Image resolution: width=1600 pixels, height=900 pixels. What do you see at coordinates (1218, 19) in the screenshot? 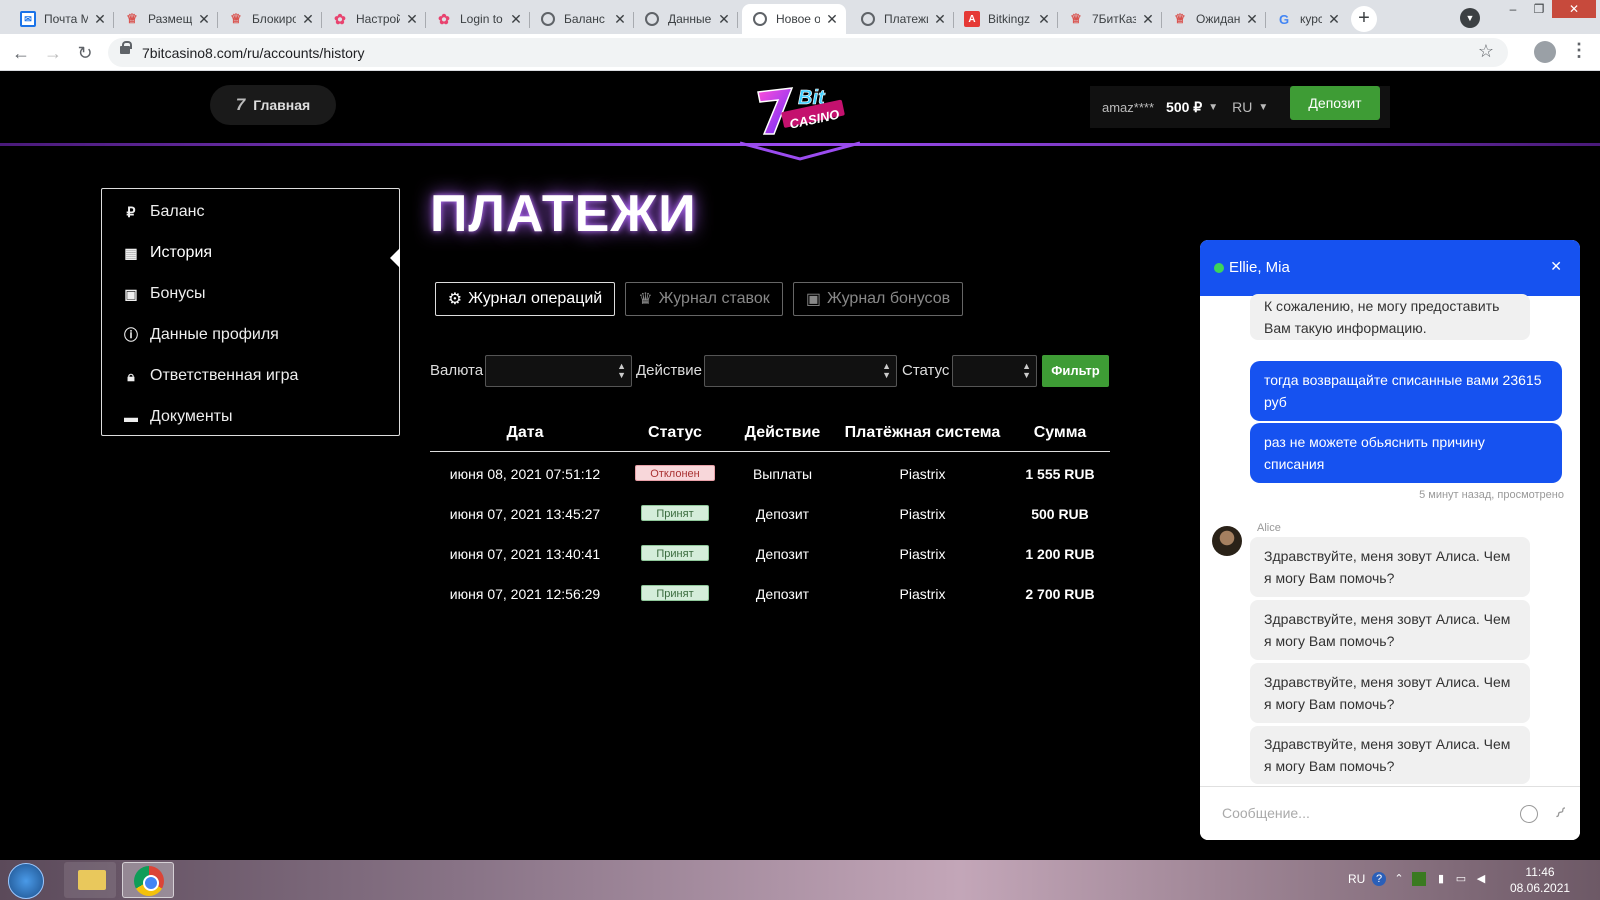
I see `tab-title: Ожидание` at bounding box center [1218, 19].